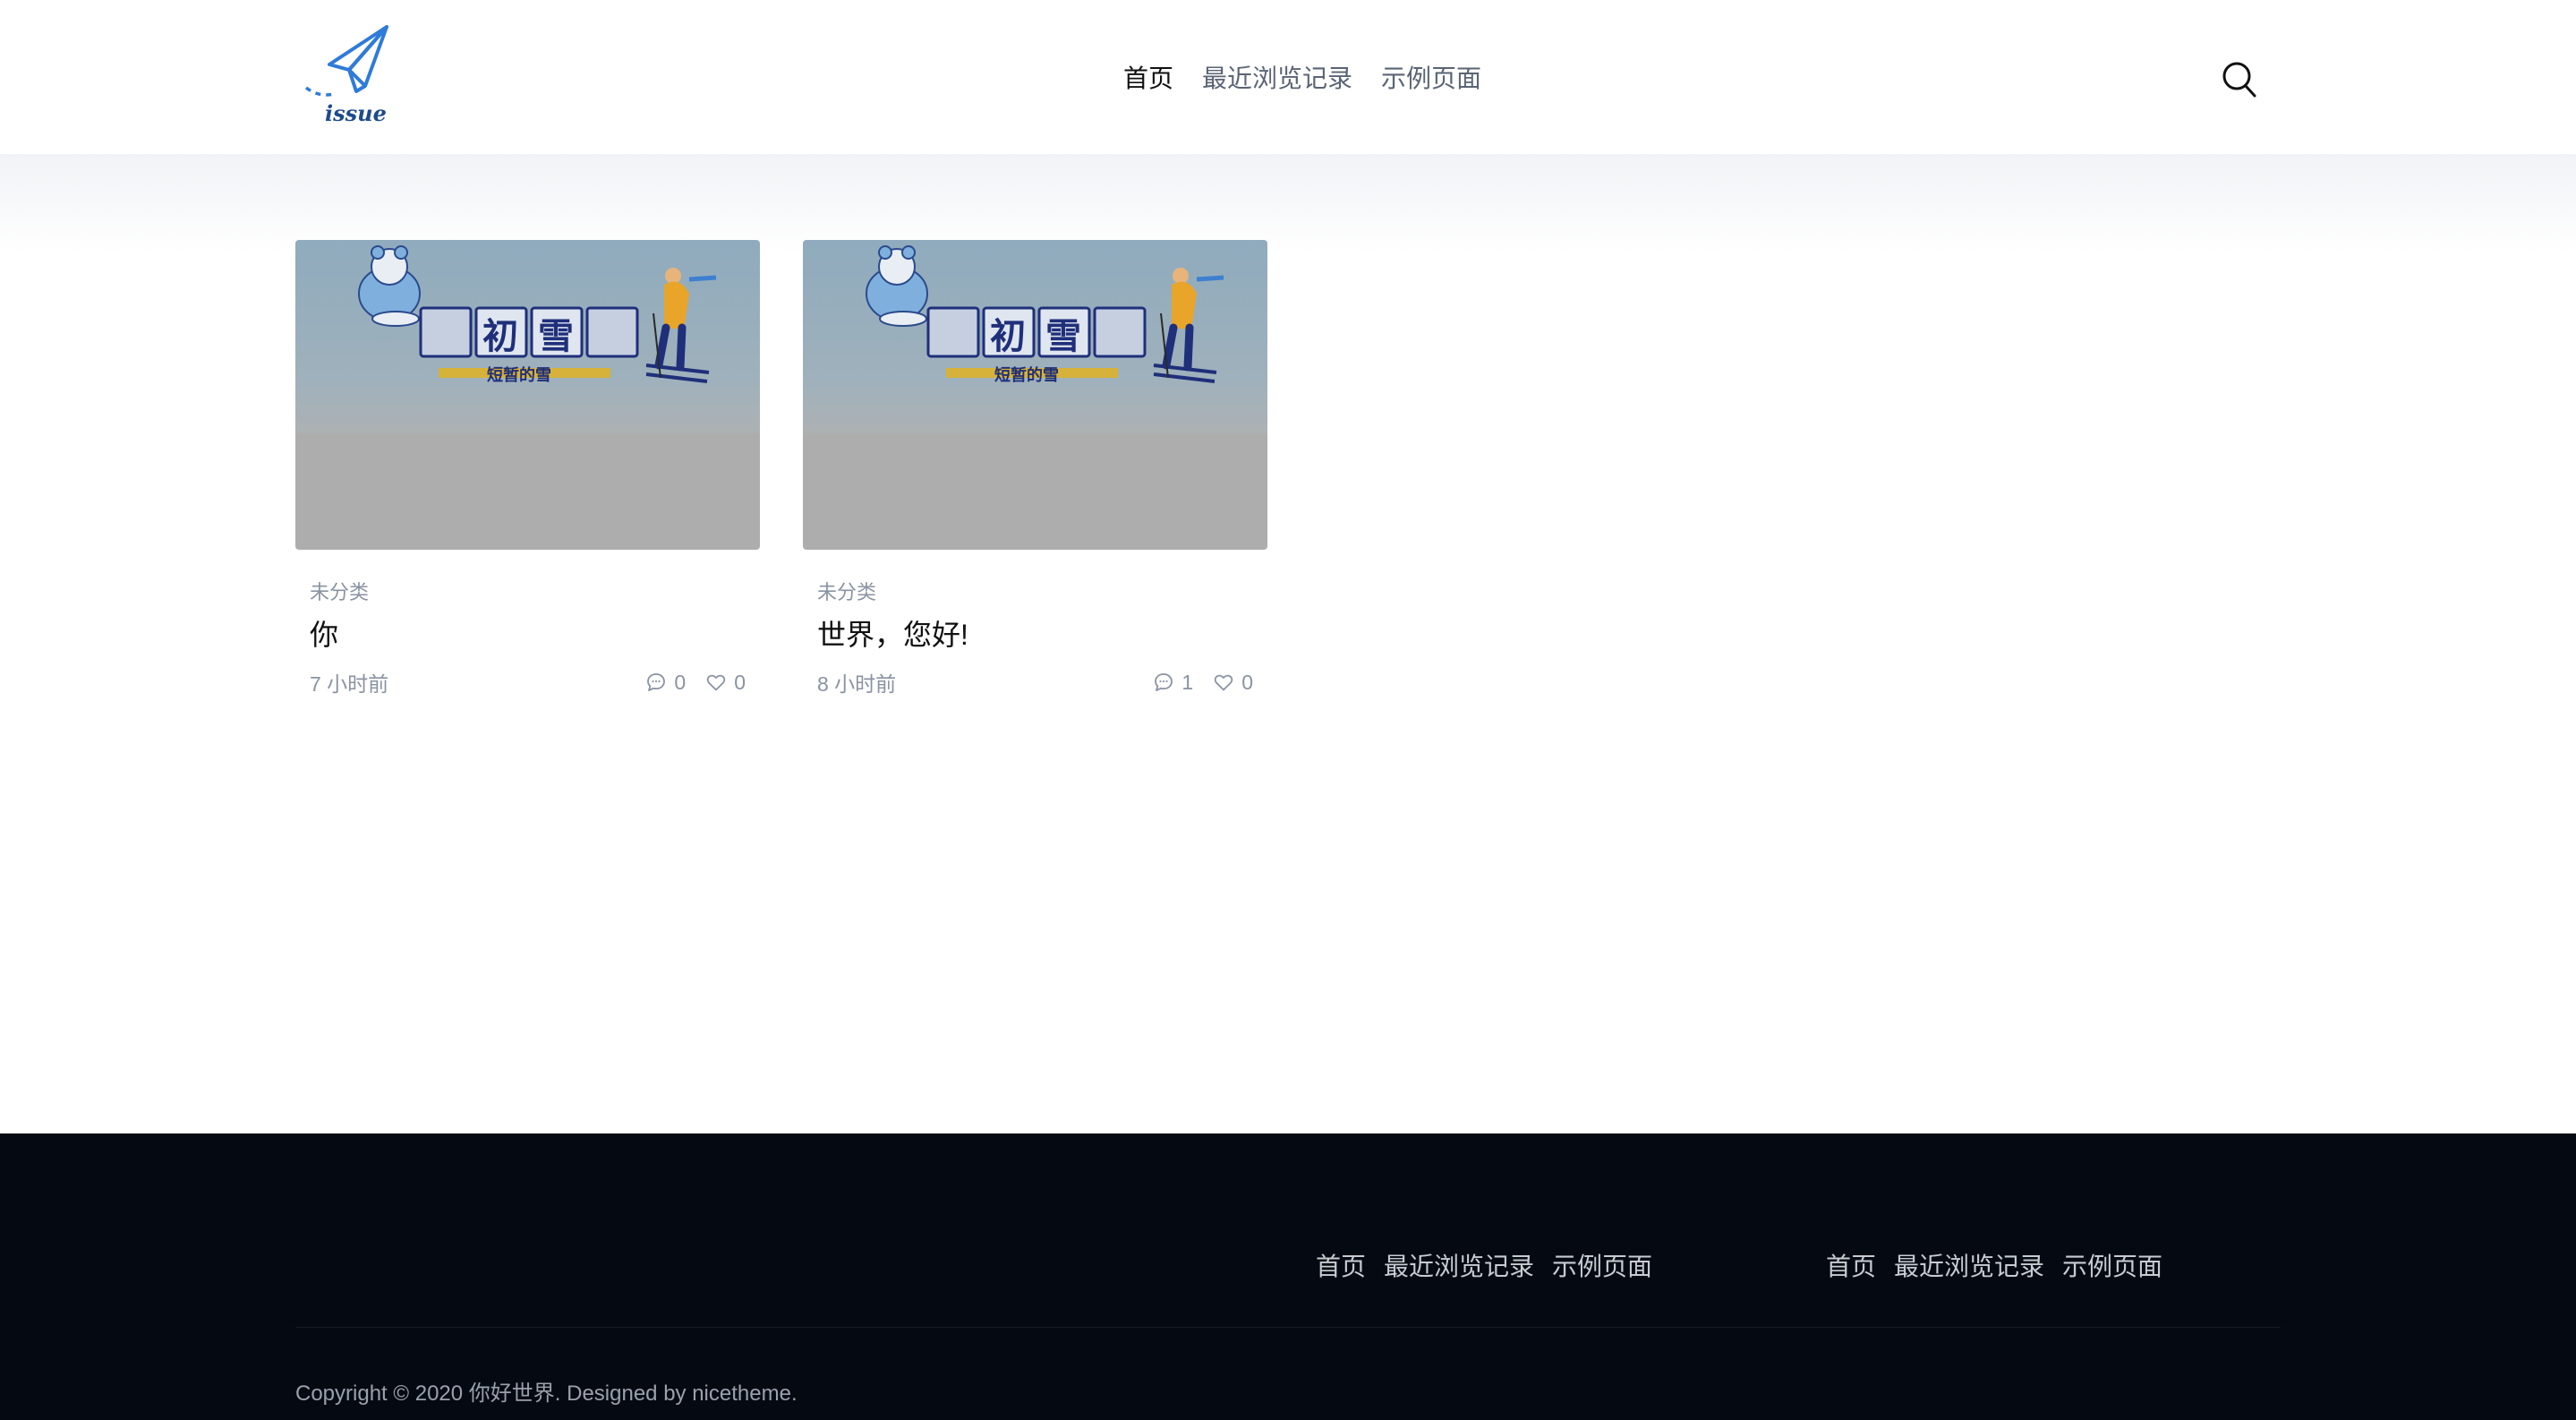 This screenshot has height=1420, width=2576. I want to click on main-nav: 首页 最近浏览记录 示例页面, so click(1302, 77).